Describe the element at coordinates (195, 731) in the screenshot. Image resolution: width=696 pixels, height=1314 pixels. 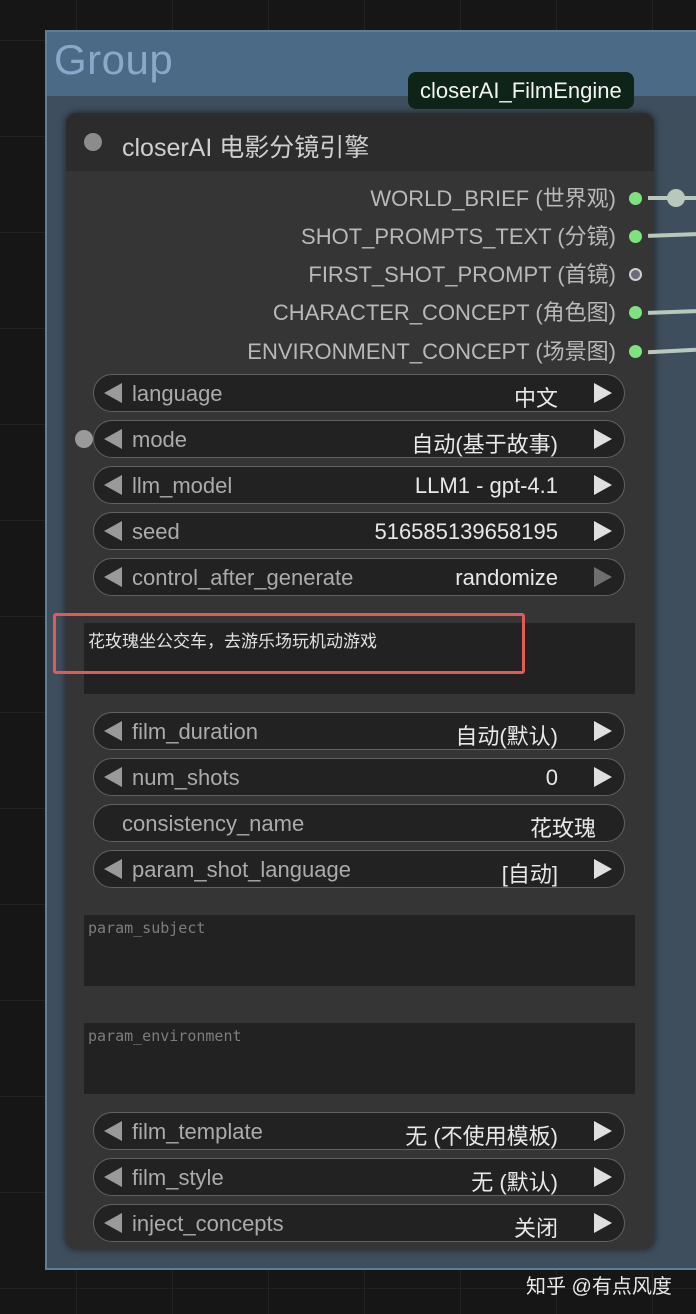
I see `widget-label: film_duration` at that location.